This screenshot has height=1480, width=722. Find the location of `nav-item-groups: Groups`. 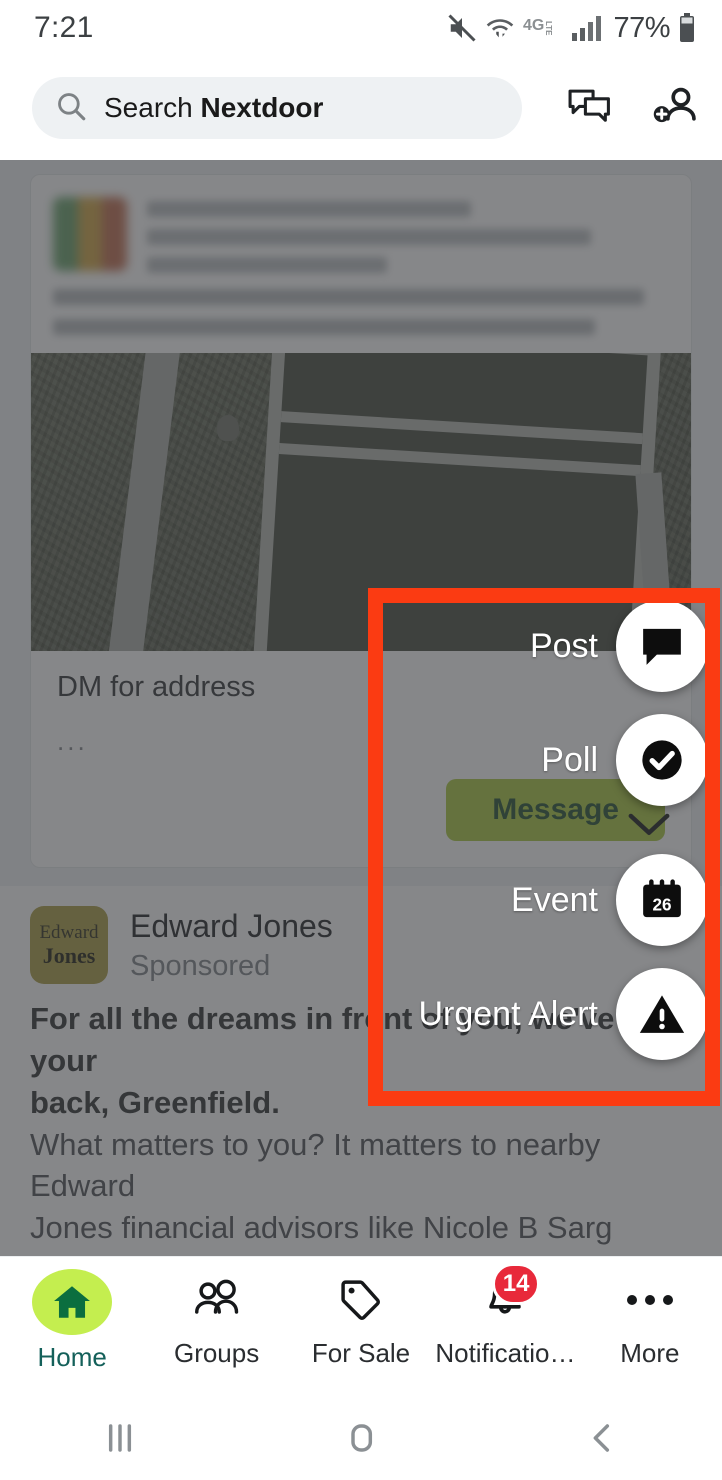

nav-item-groups: Groups is located at coordinates (216, 1319).